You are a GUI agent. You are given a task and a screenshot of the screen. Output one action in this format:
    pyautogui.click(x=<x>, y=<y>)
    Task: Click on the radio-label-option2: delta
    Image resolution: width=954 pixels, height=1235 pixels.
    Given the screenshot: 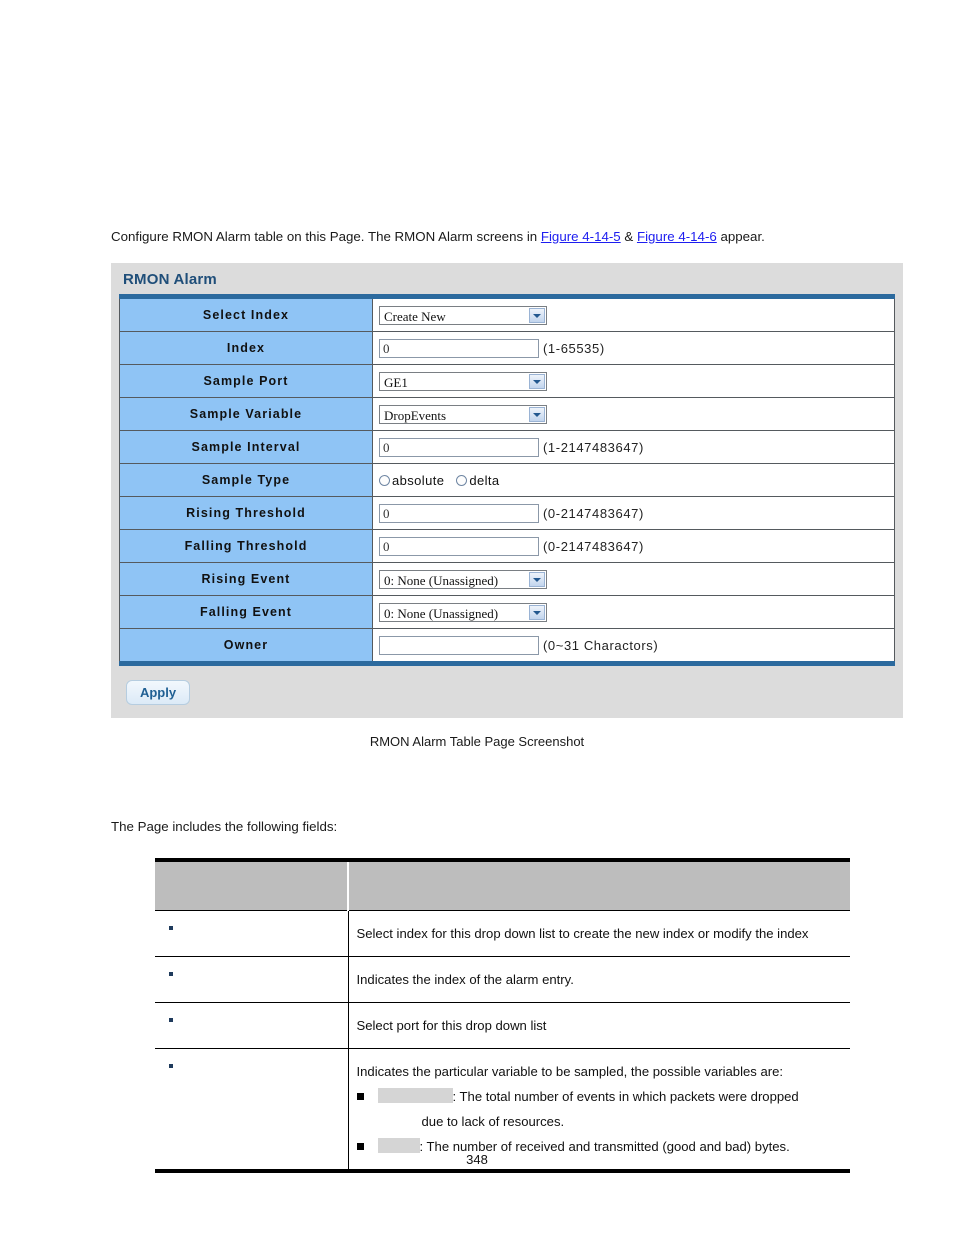 What is the action you would take?
    pyautogui.click(x=484, y=481)
    